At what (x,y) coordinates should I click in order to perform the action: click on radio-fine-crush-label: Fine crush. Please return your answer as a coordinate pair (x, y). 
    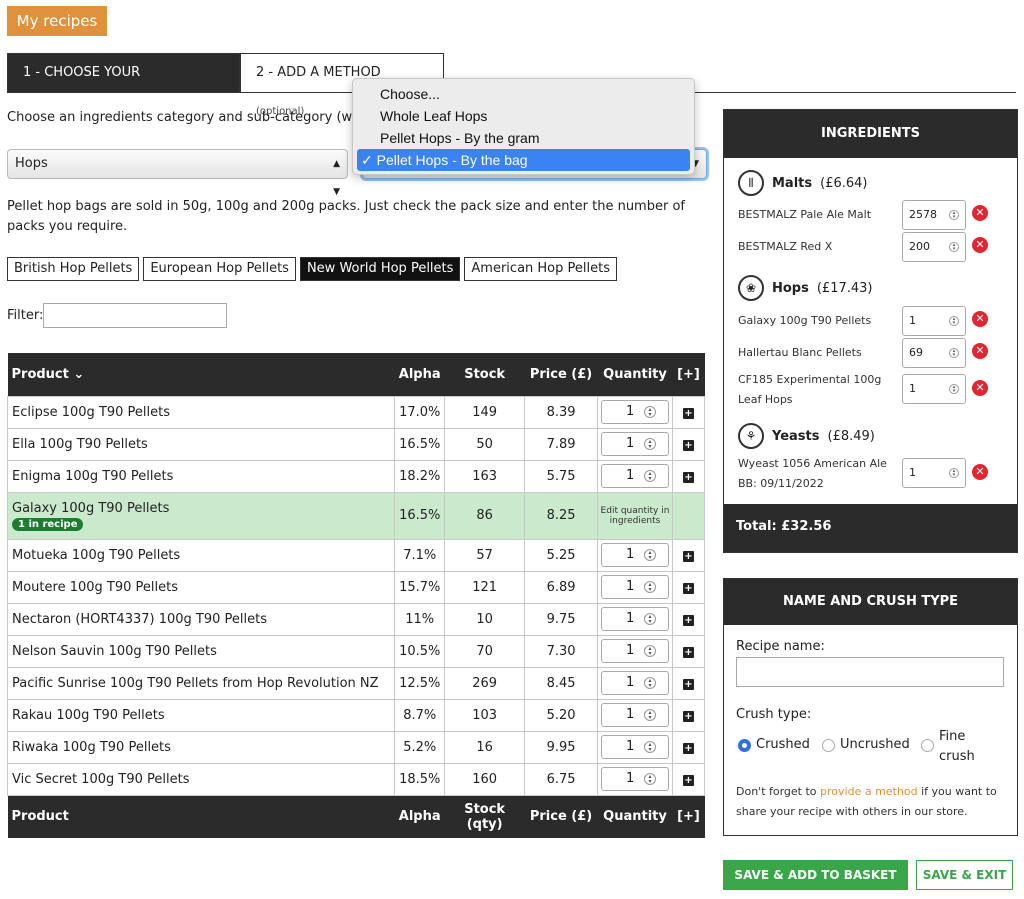
    Looking at the image, I should click on (957, 746).